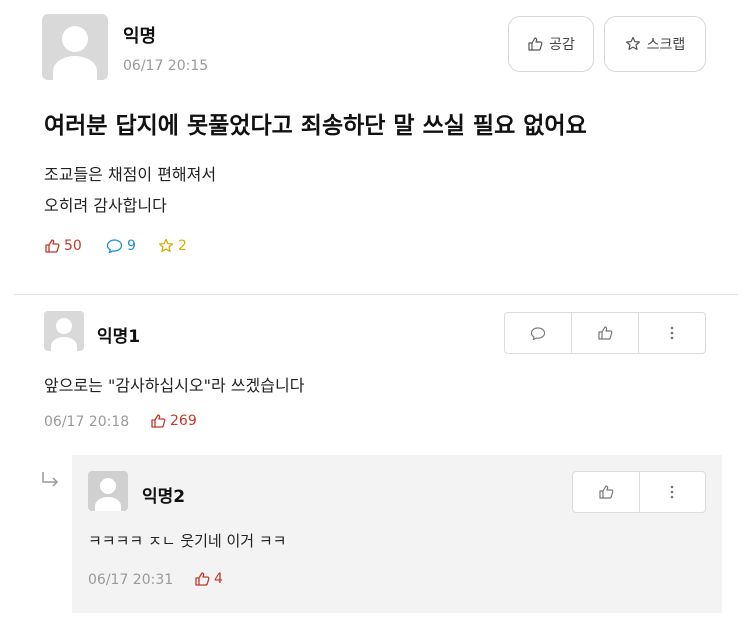 The height and width of the screenshot is (619, 750). I want to click on post-datetime: 06/17 20:15, so click(166, 66).